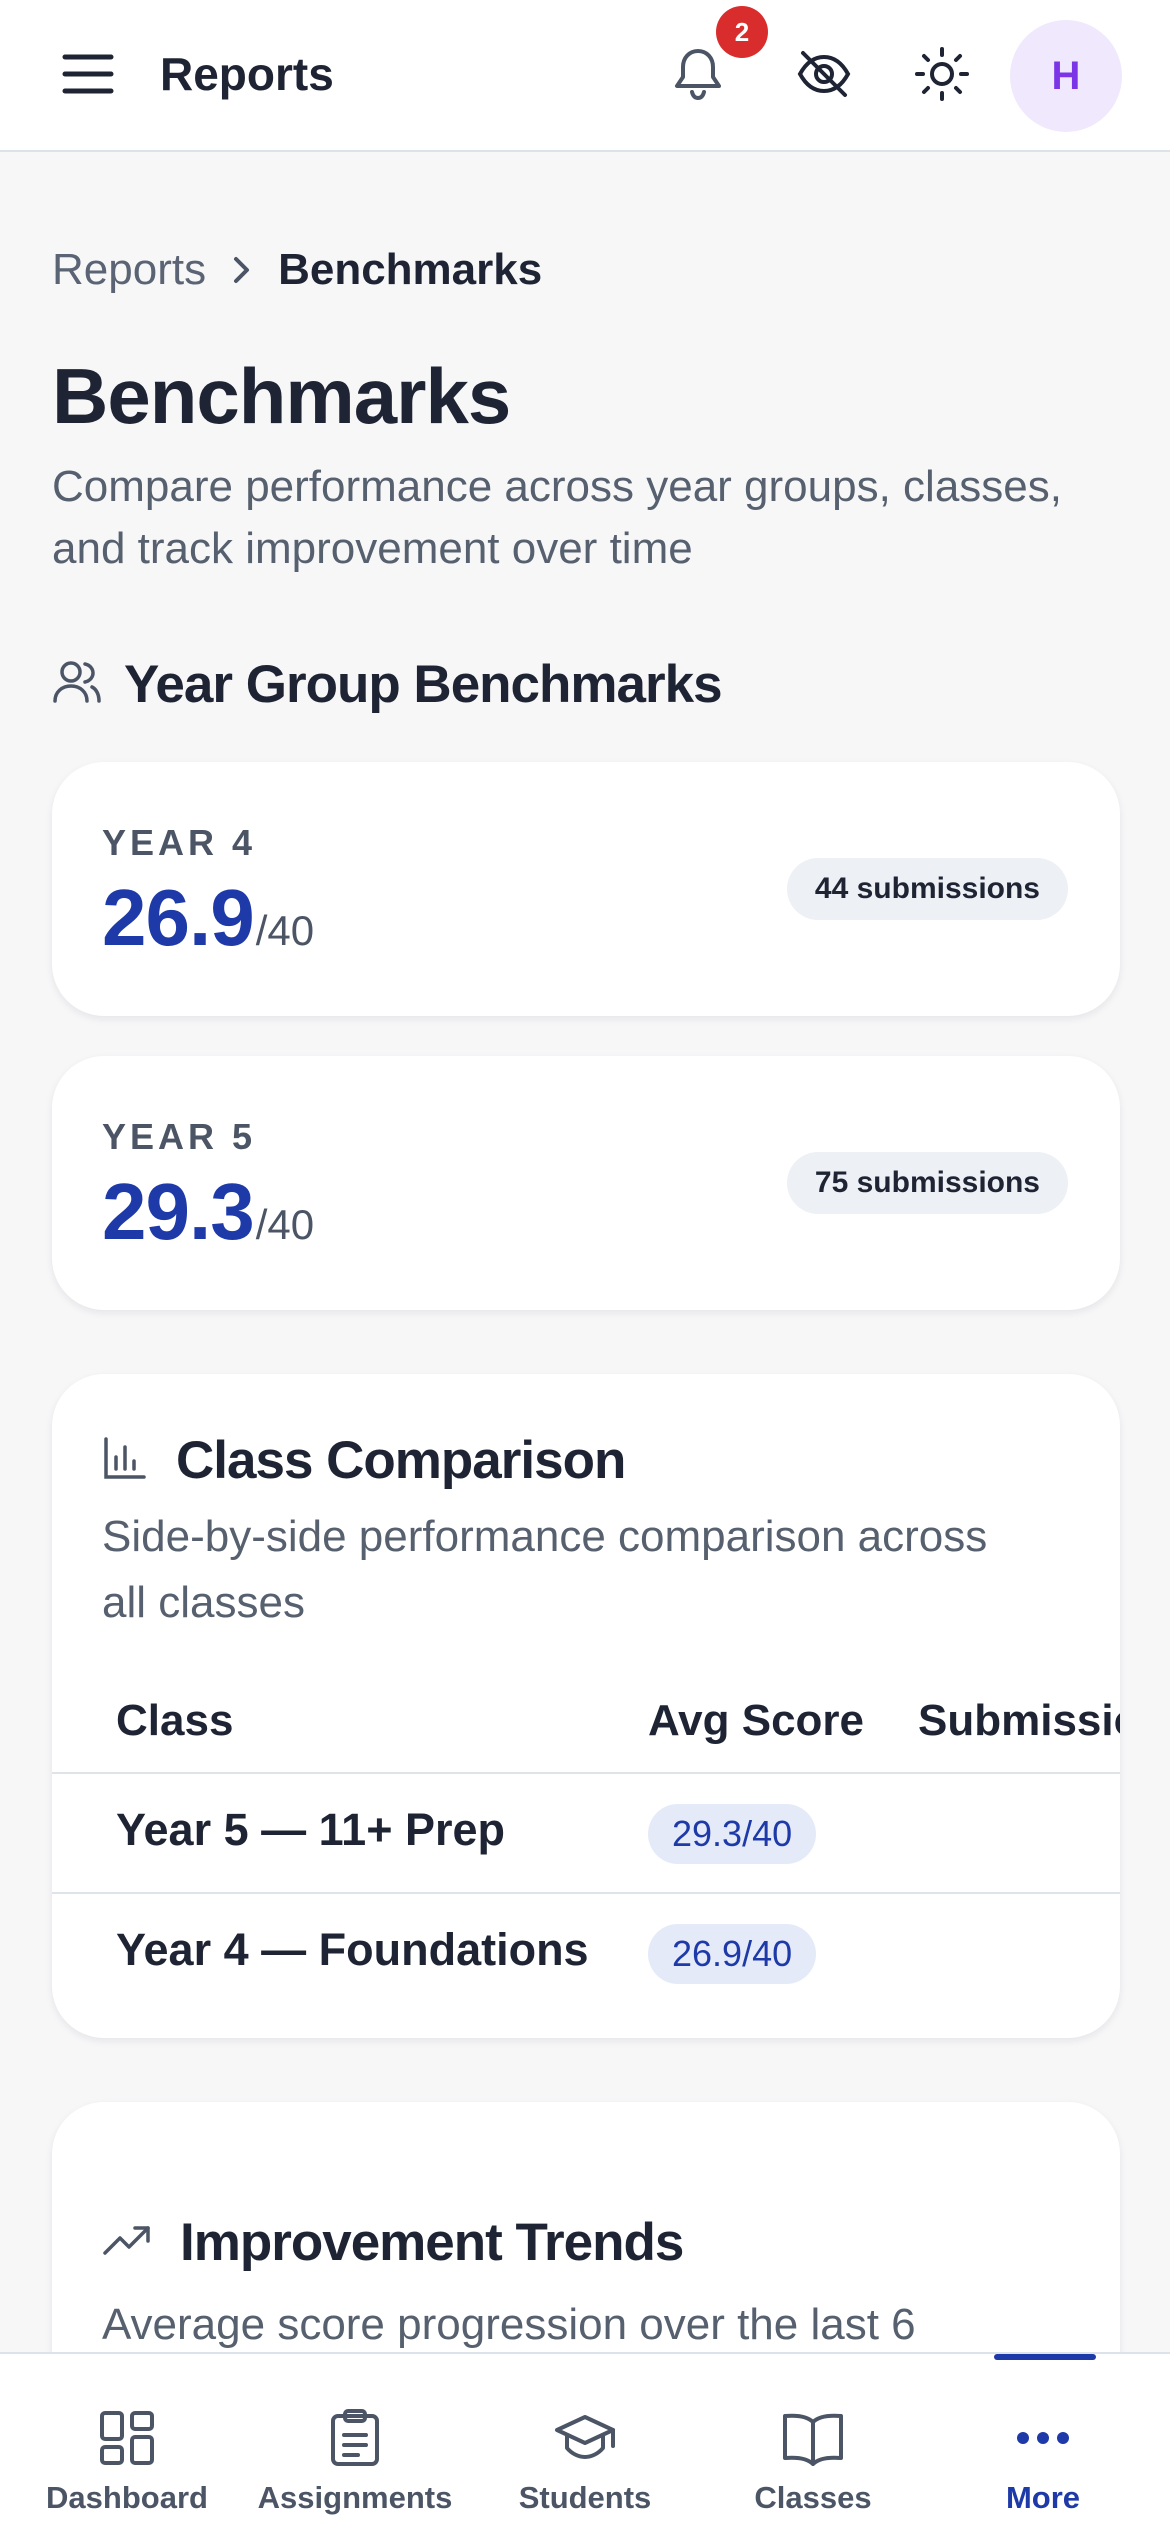  What do you see at coordinates (179, 842) in the screenshot?
I see `year-group-name: YEAR 4` at bounding box center [179, 842].